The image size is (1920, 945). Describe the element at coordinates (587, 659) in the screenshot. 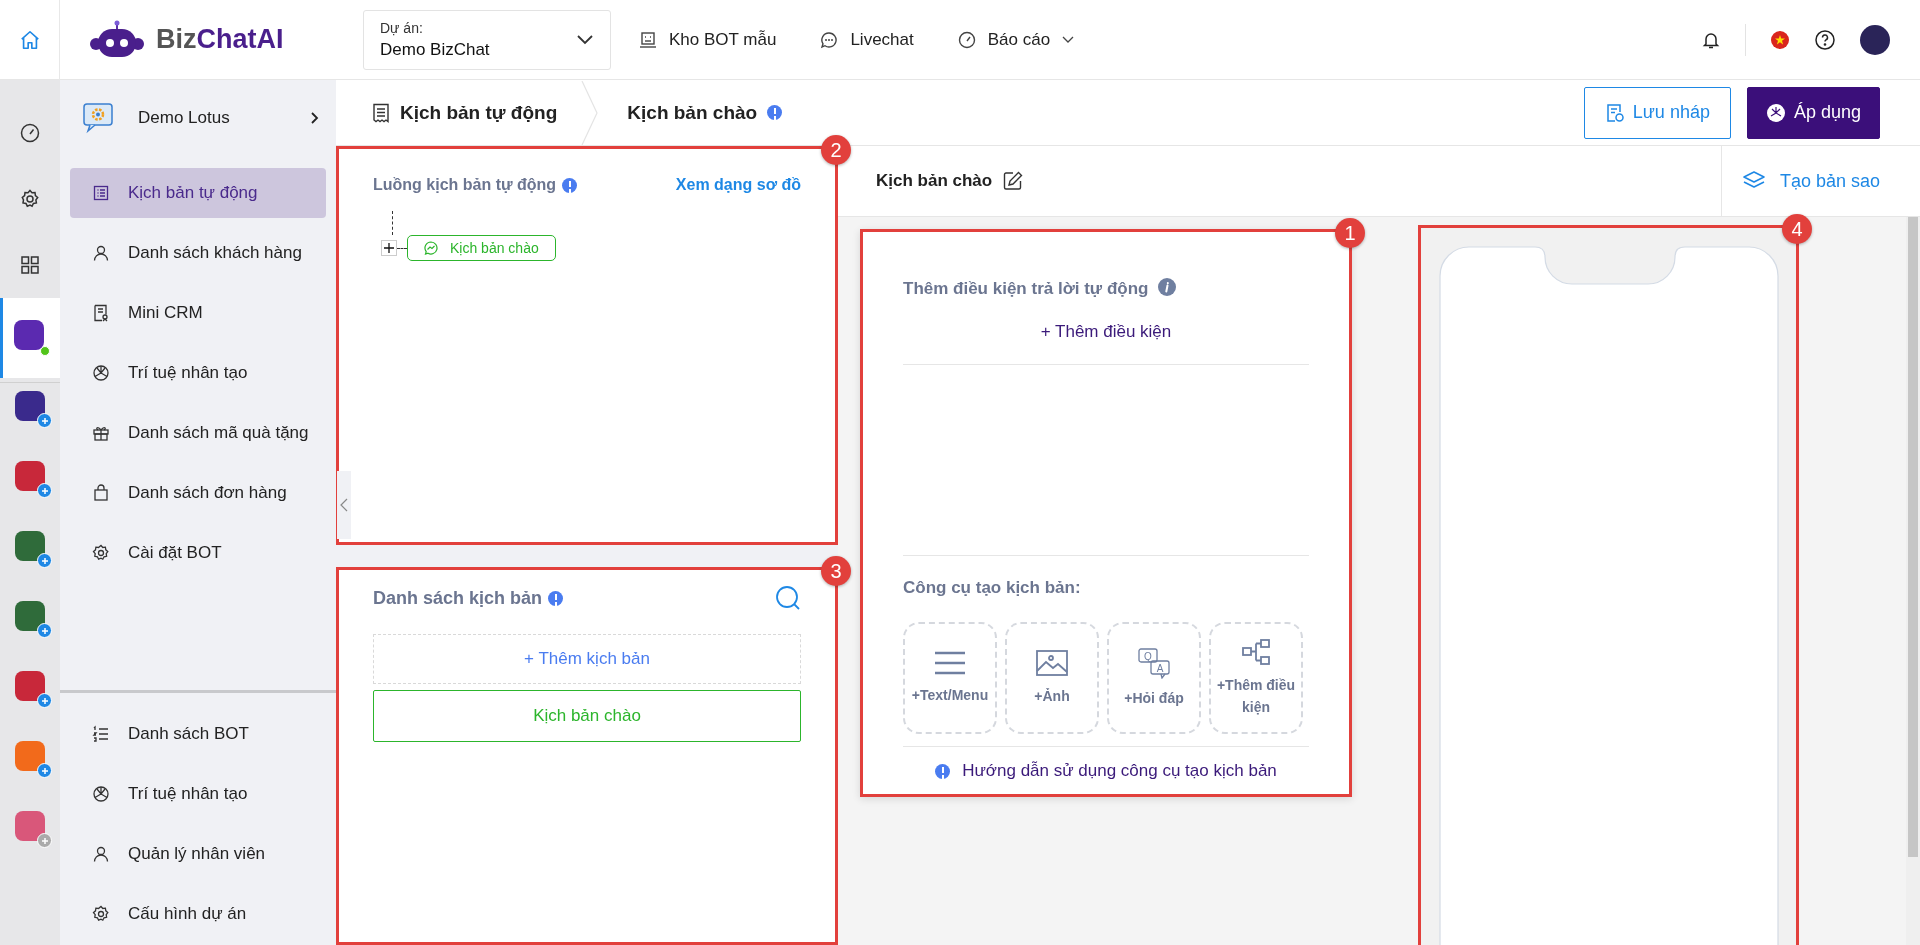

I see `add-script-button: + Thêm kịch bản` at that location.